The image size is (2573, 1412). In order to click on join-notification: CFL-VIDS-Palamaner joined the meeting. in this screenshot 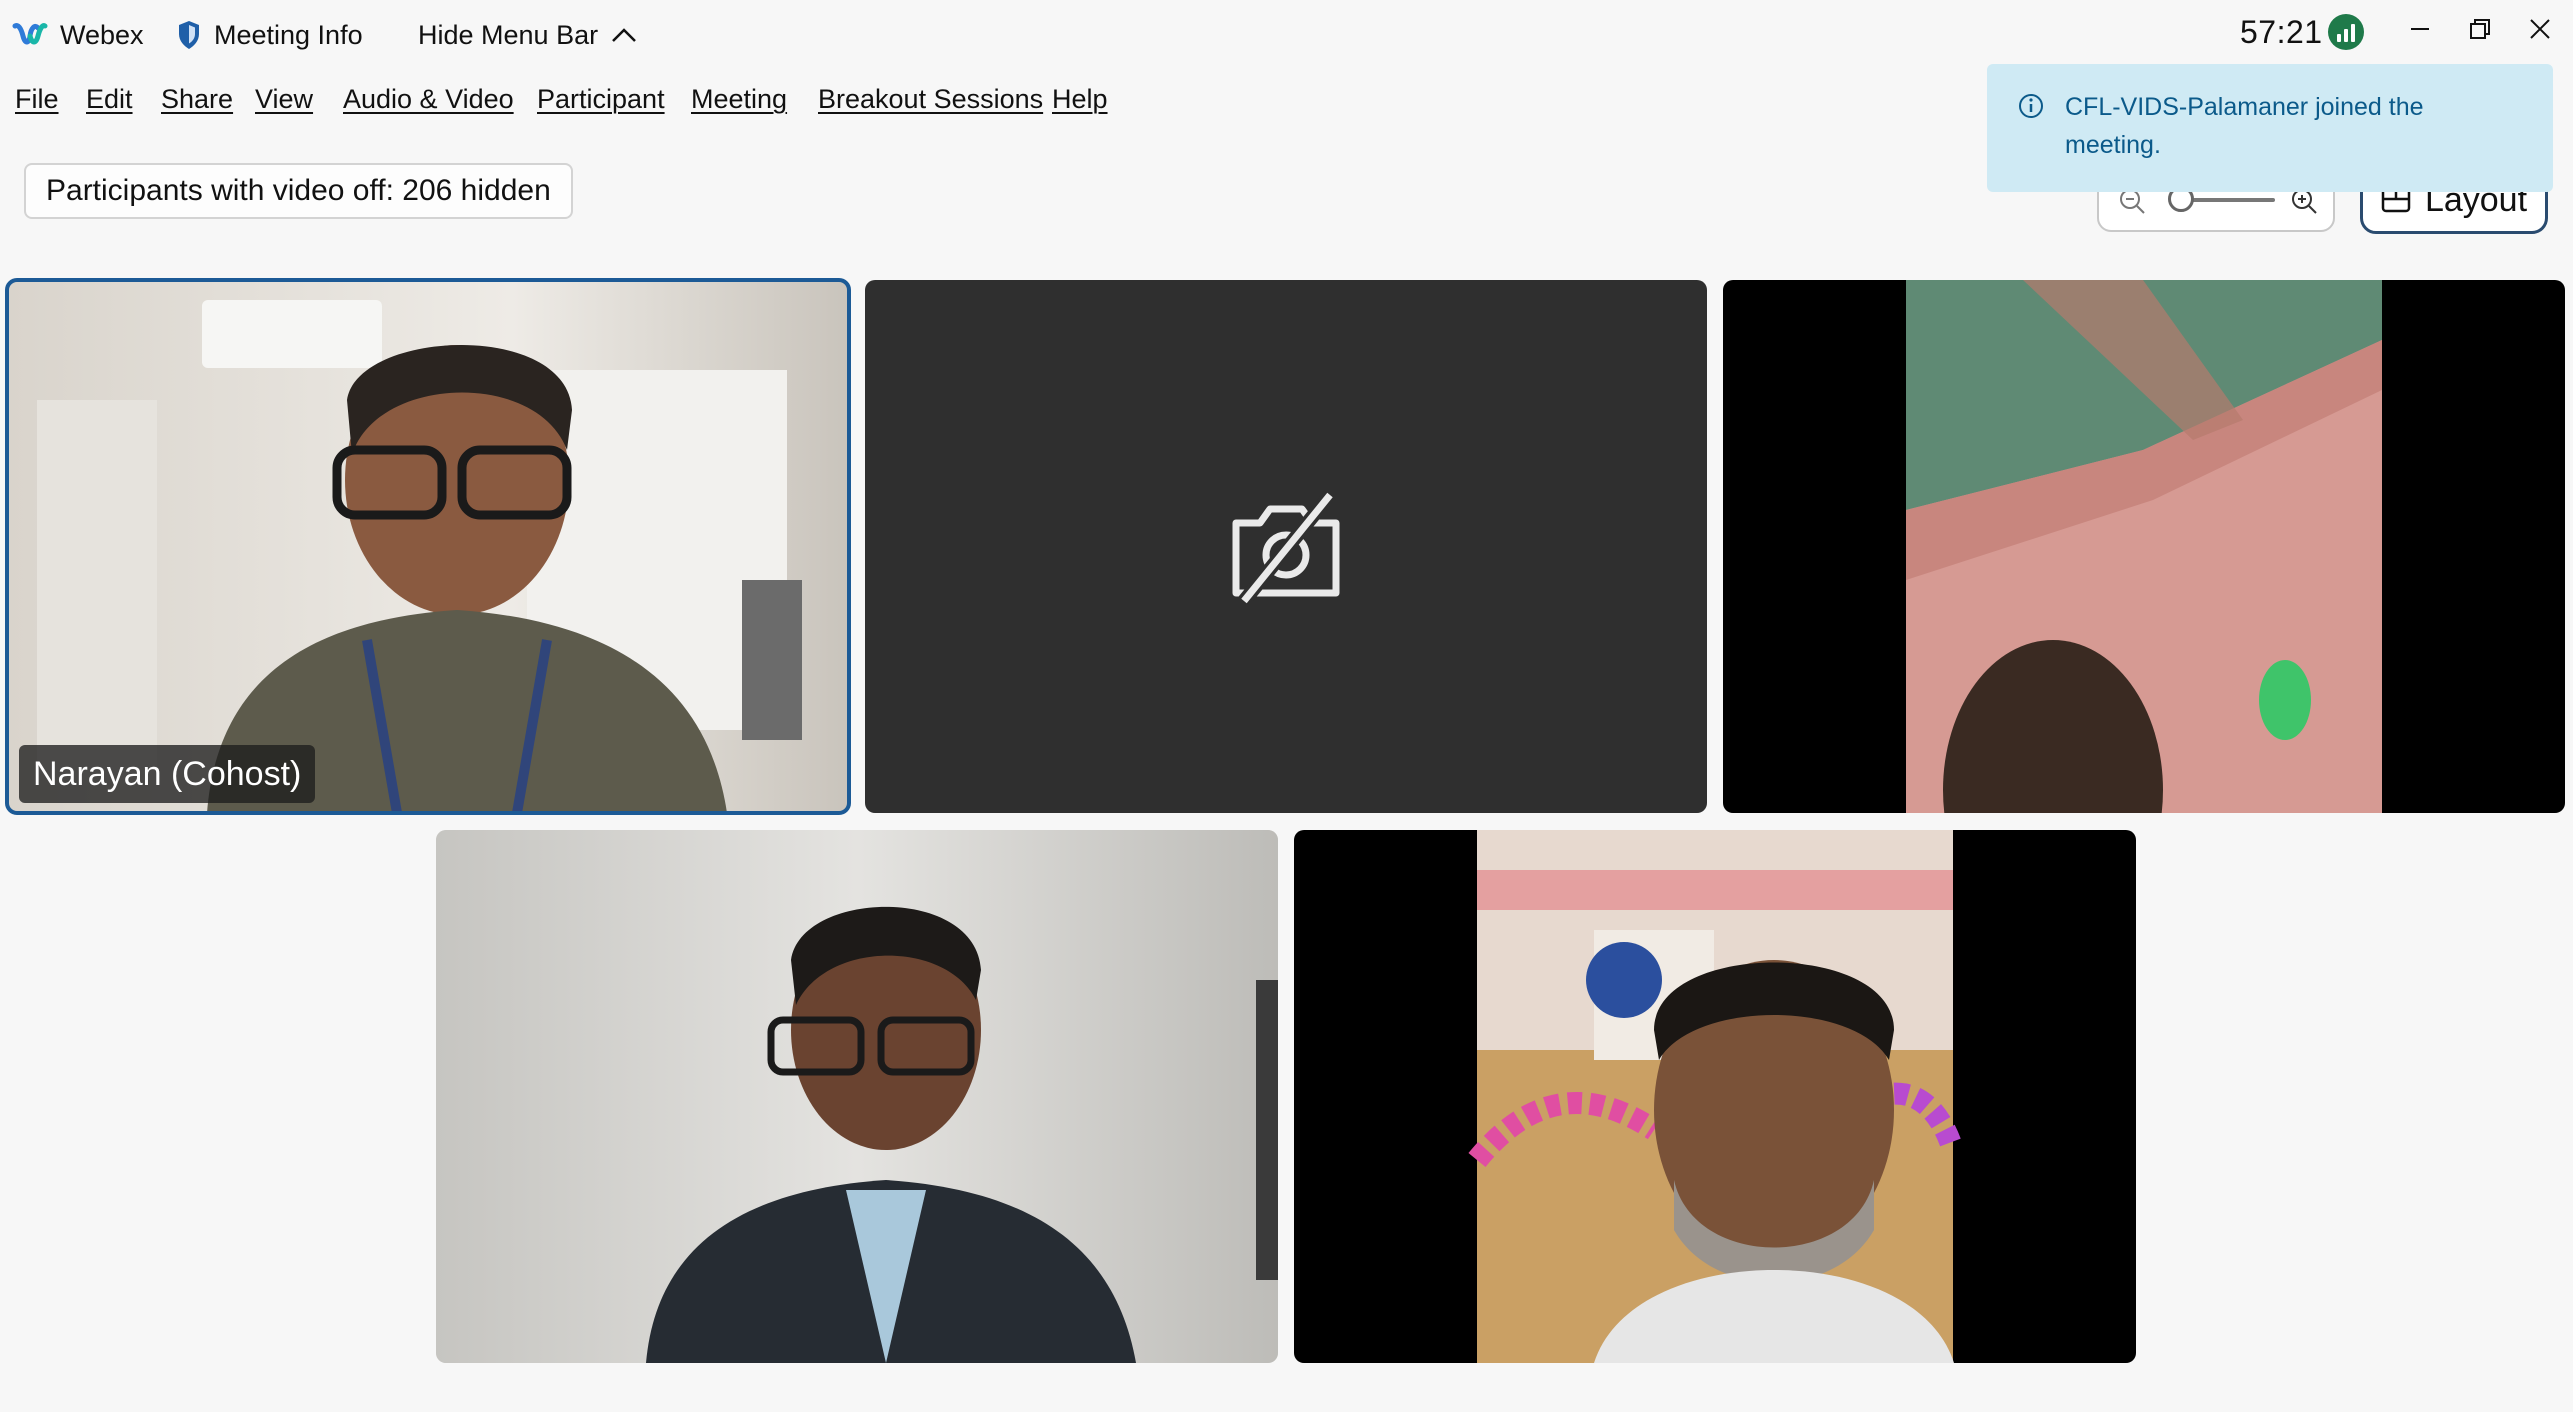, I will do `click(2270, 128)`.